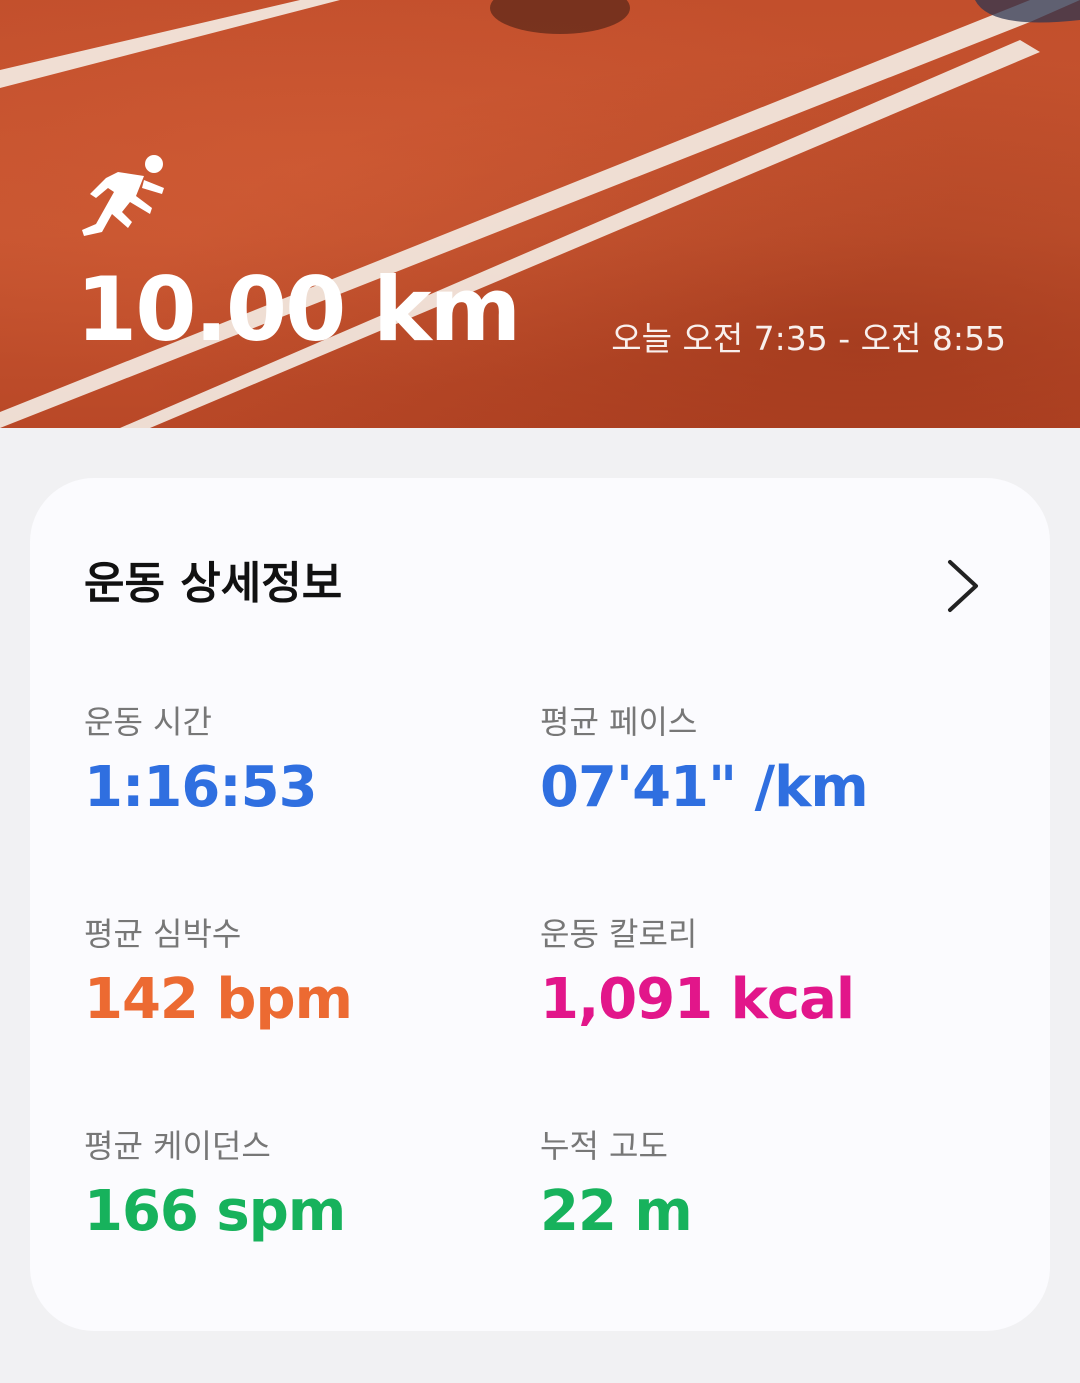  I want to click on stat-number: 07'41", so click(638, 787).